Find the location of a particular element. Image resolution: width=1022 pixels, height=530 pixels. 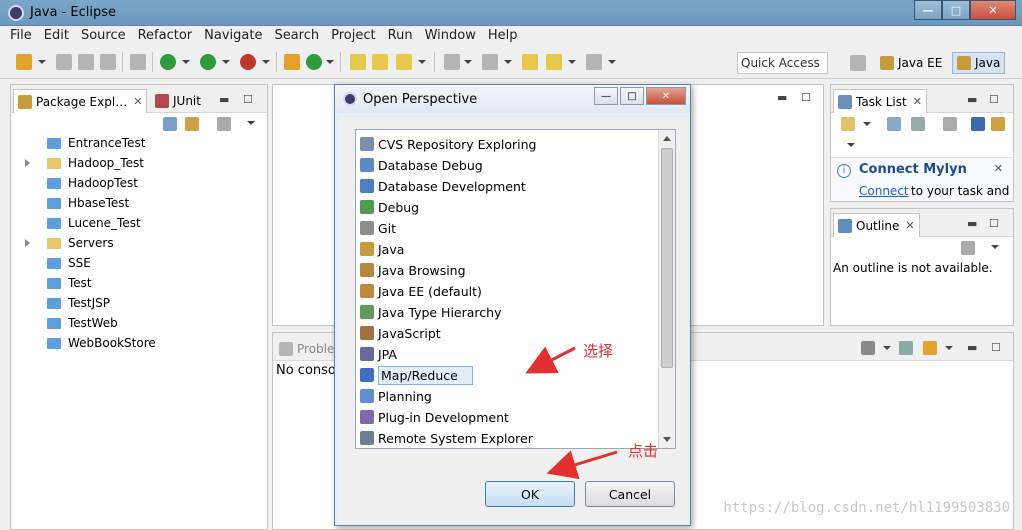

minimize-button: — is located at coordinates (928, 10).